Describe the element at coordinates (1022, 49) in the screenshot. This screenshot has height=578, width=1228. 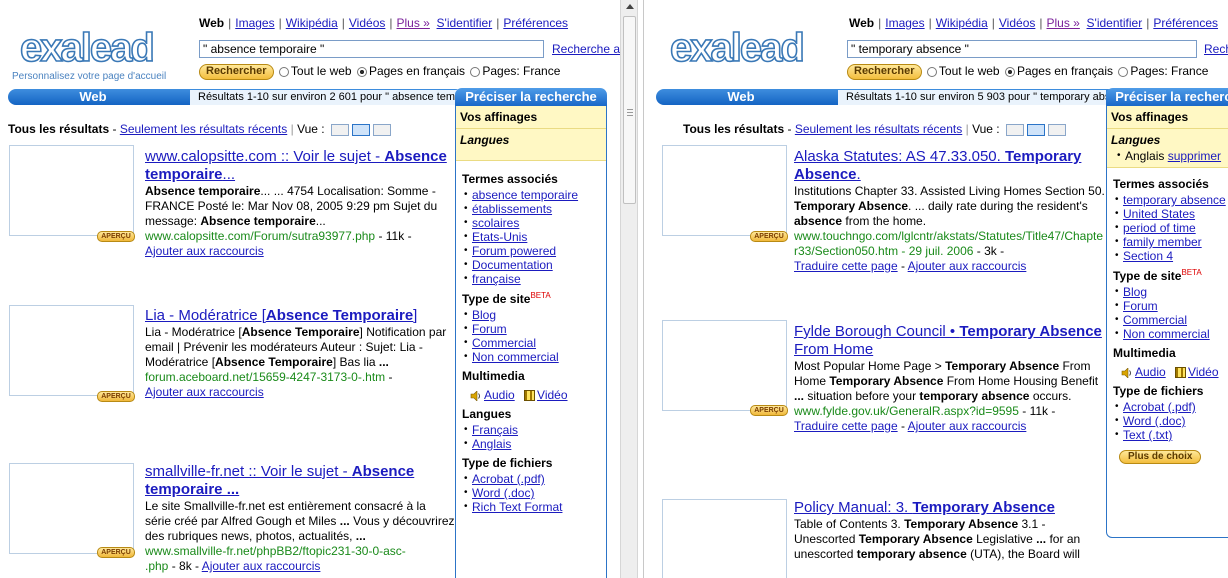
I see `search-input: " temporary absence "` at that location.